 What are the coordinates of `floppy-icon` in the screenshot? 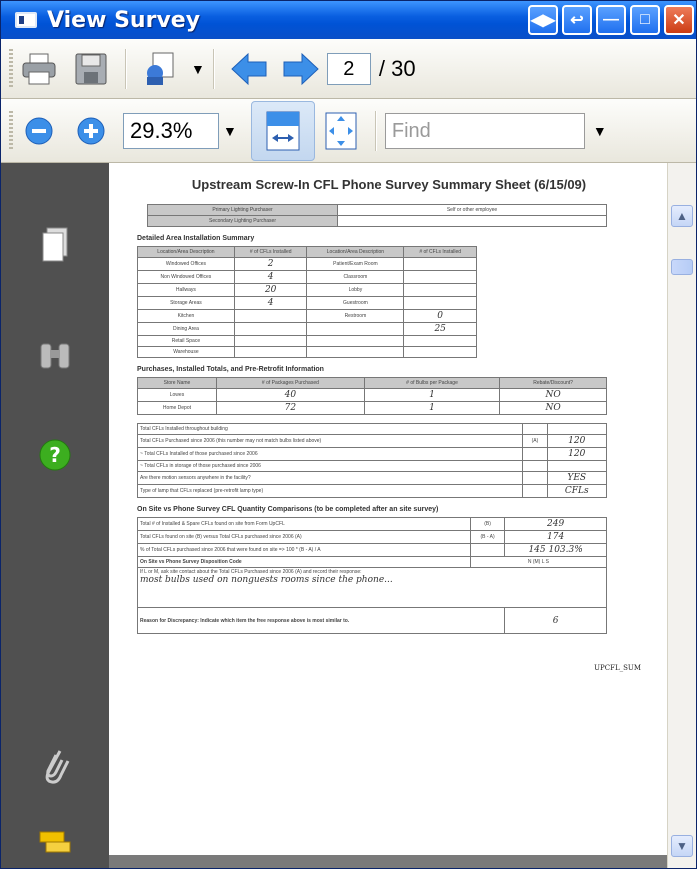 It's located at (91, 69).